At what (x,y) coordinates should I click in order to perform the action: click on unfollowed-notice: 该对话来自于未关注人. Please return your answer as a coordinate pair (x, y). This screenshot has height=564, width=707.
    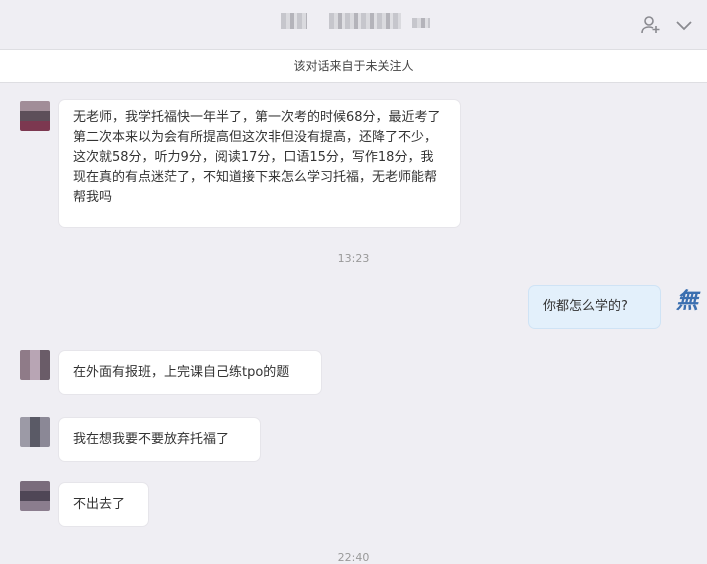
    Looking at the image, I should click on (353, 66).